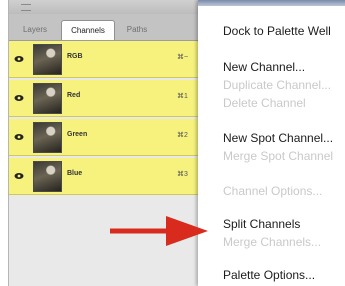 This screenshot has width=345, height=286. I want to click on menu-item-dock-to-palette-well: Dock to Palette Well, so click(277, 31).